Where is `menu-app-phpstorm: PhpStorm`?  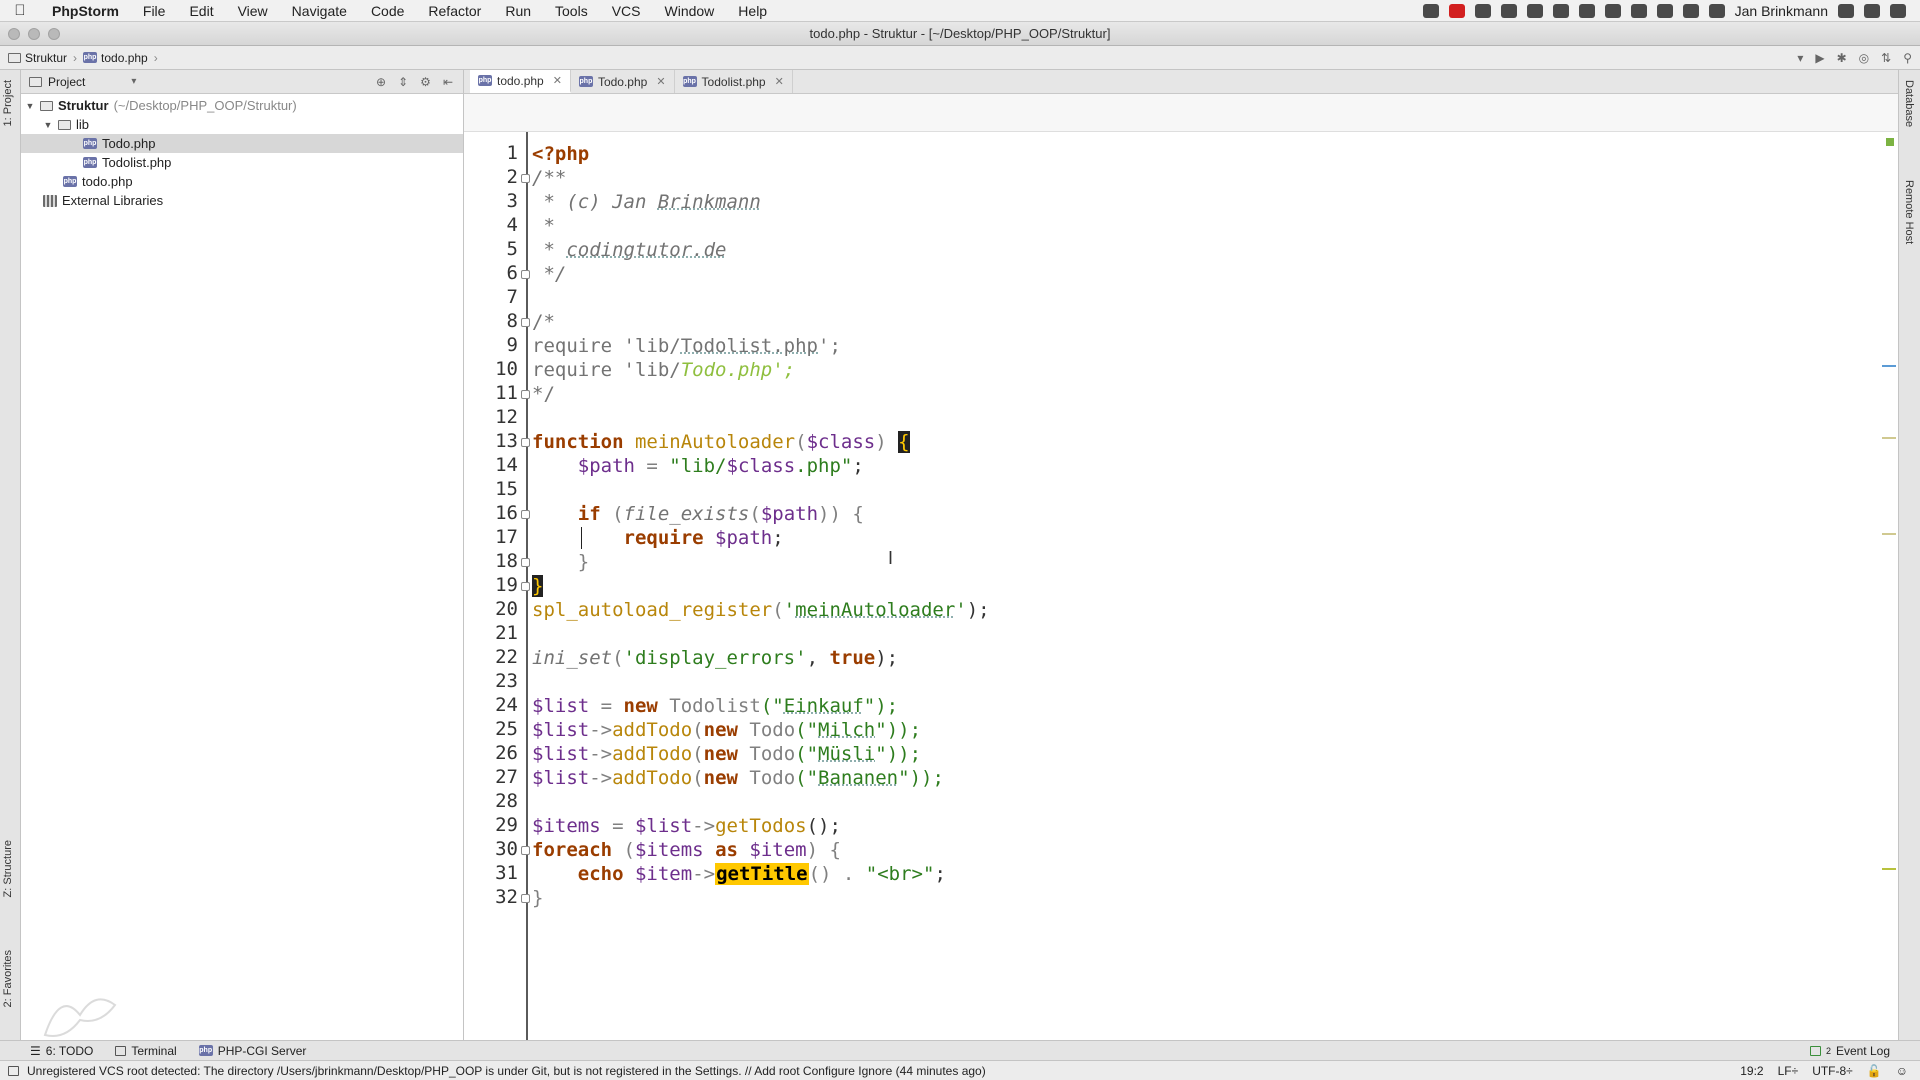 menu-app-phpstorm: PhpStorm is located at coordinates (85, 11).